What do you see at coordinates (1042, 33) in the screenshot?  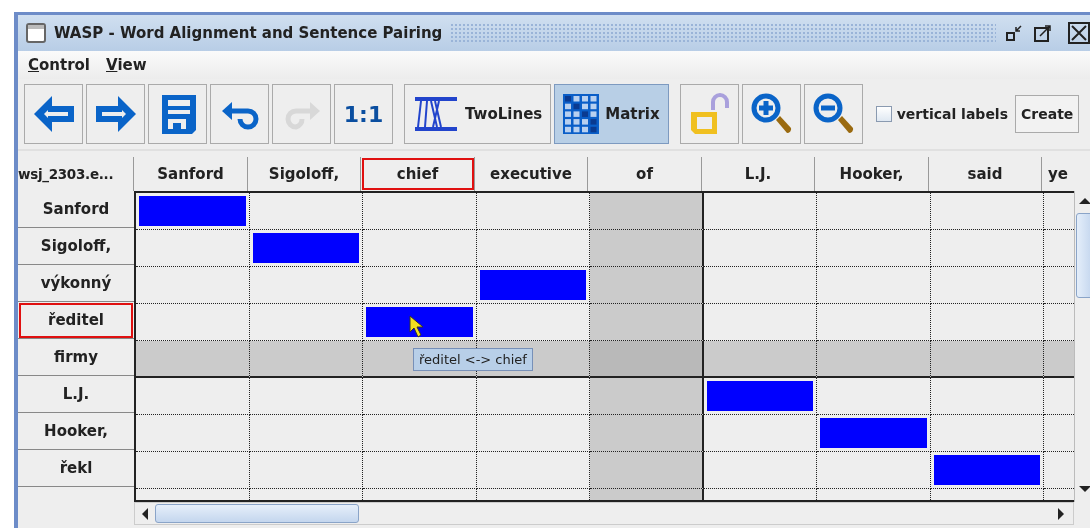 I see `maximize-icon` at bounding box center [1042, 33].